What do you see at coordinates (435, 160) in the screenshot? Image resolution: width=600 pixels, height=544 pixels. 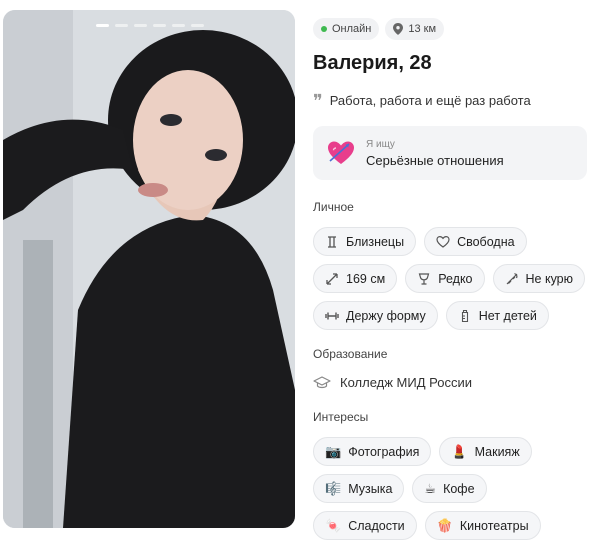 I see `looking-for-value: Серьёзные отношения` at bounding box center [435, 160].